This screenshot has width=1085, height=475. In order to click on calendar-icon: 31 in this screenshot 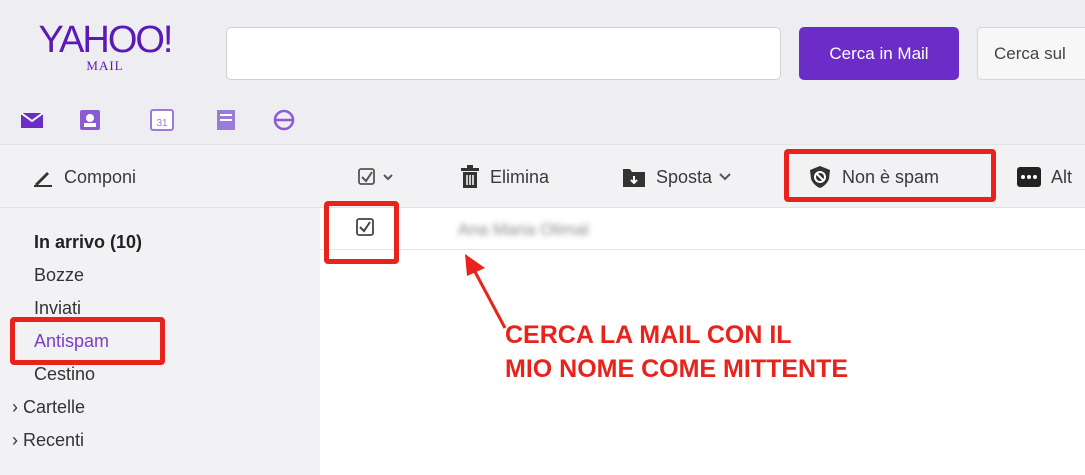, I will do `click(162, 120)`.